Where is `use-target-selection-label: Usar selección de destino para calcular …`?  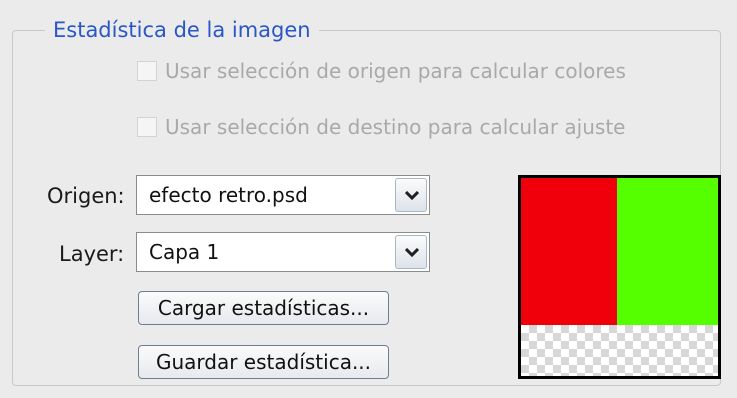
use-target-selection-label: Usar selección de destino para calcular … is located at coordinates (395, 127).